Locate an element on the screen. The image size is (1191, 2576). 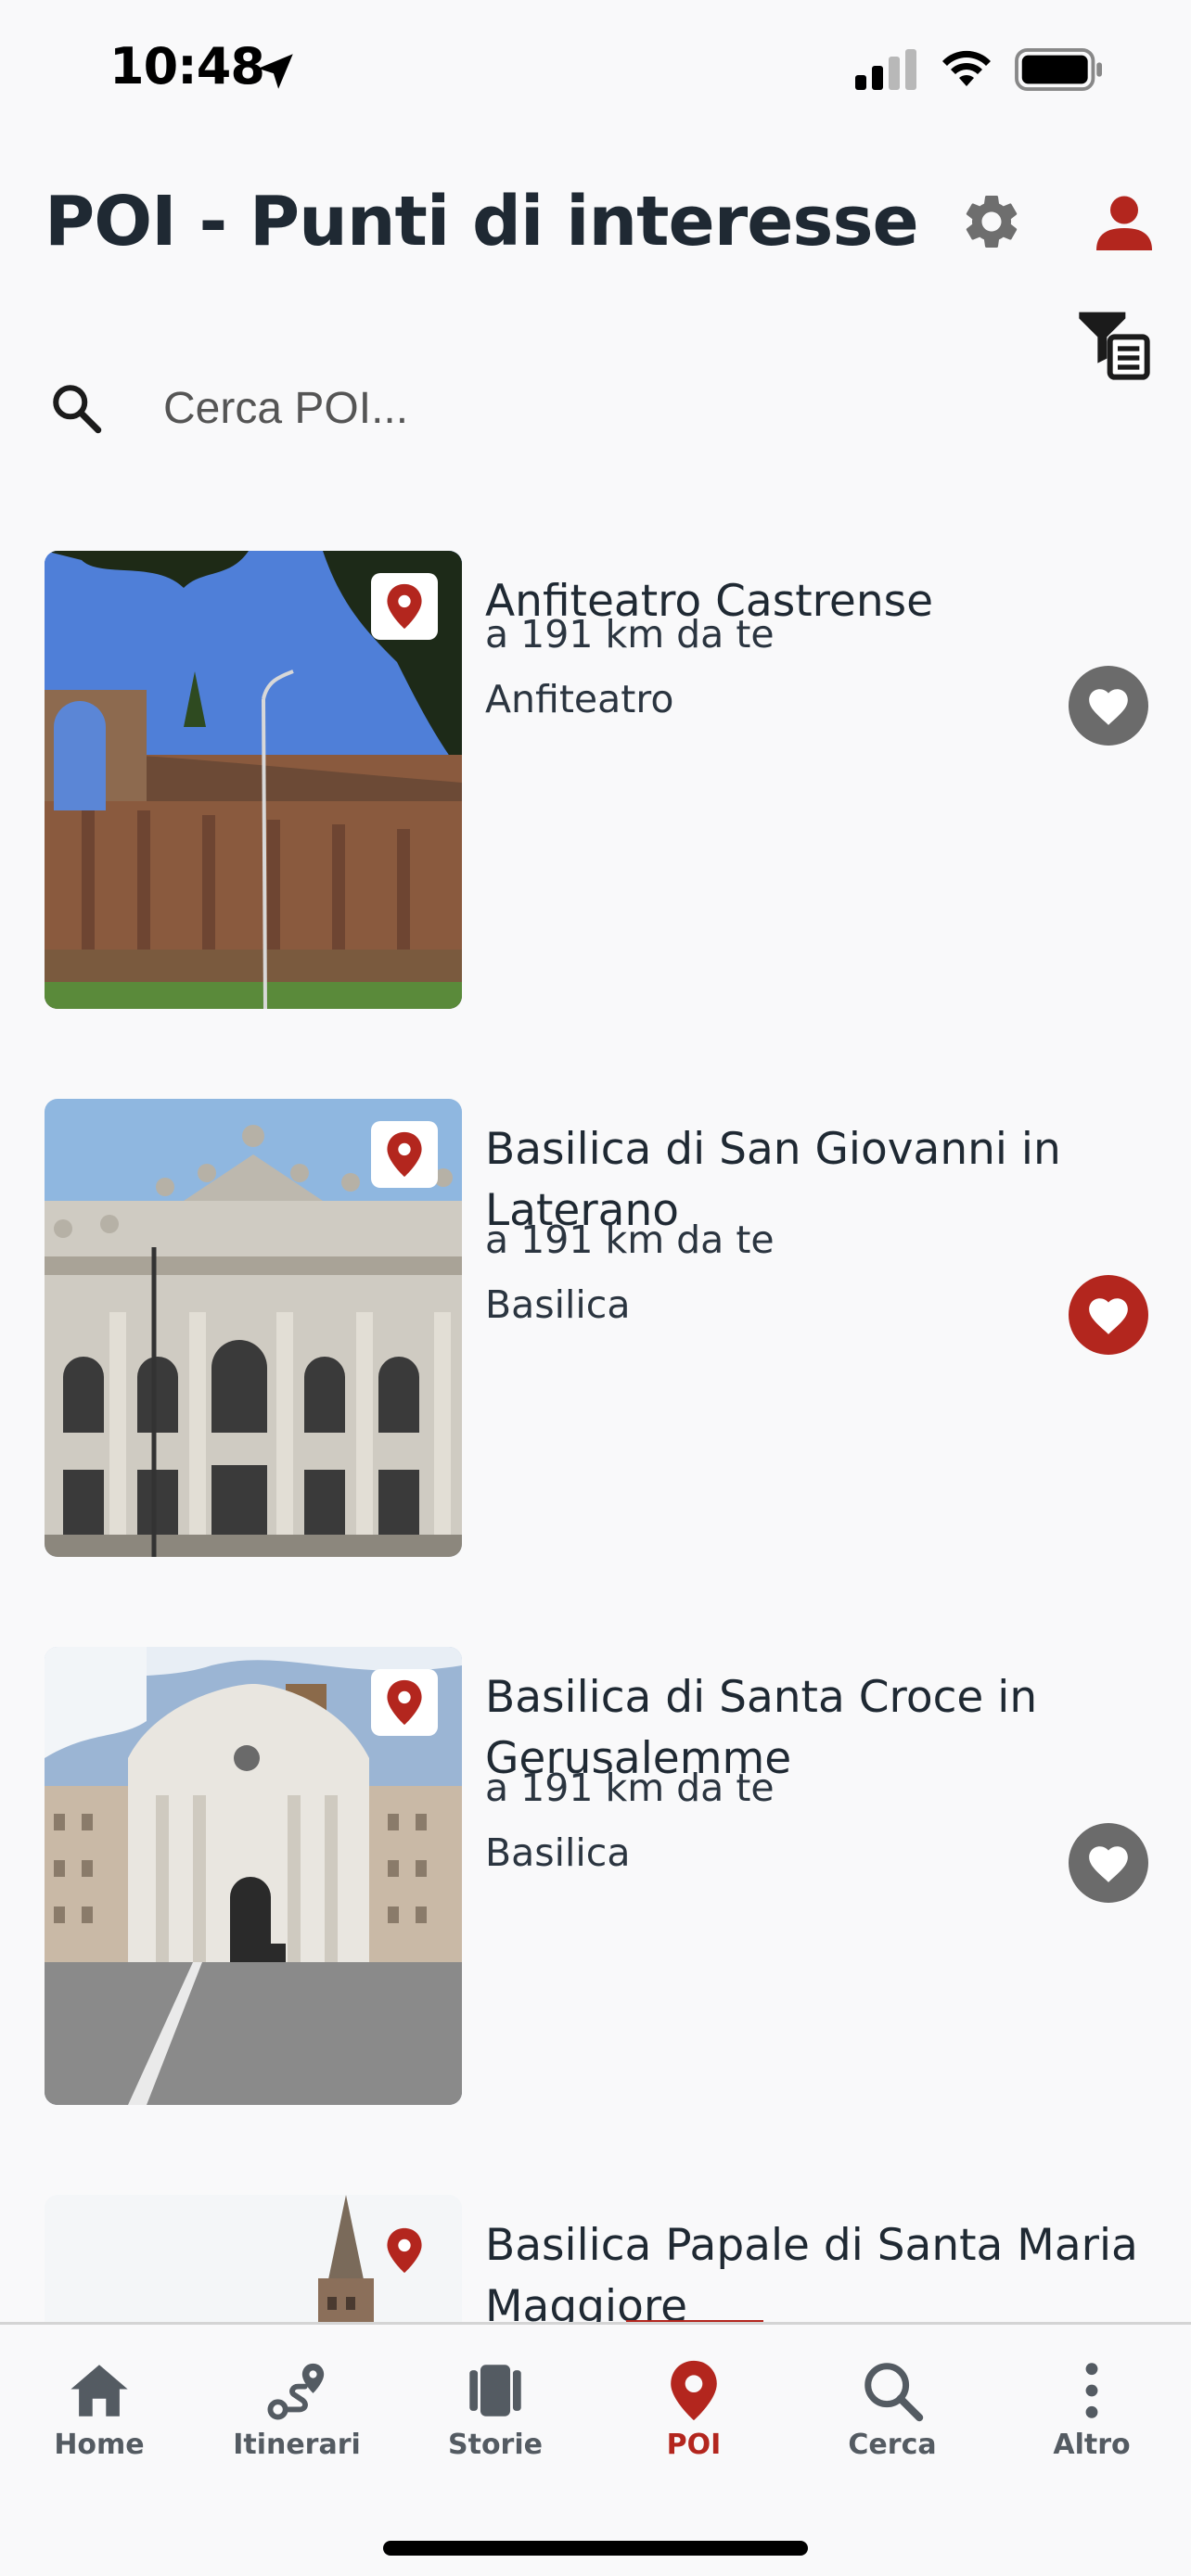
more-icon is located at coordinates (1091, 2391).